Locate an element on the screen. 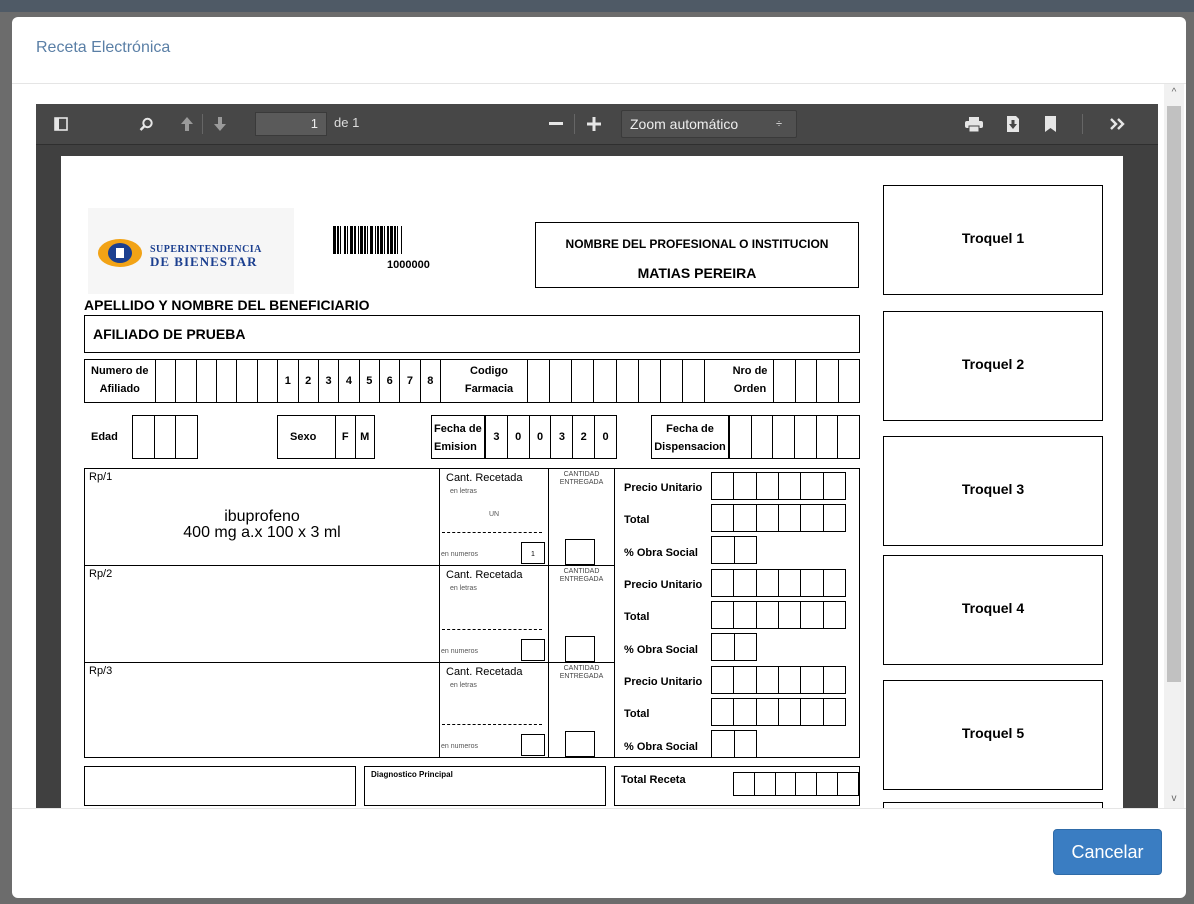 The height and width of the screenshot is (904, 1194). scroll-down-icon: v is located at coordinates (1174, 799).